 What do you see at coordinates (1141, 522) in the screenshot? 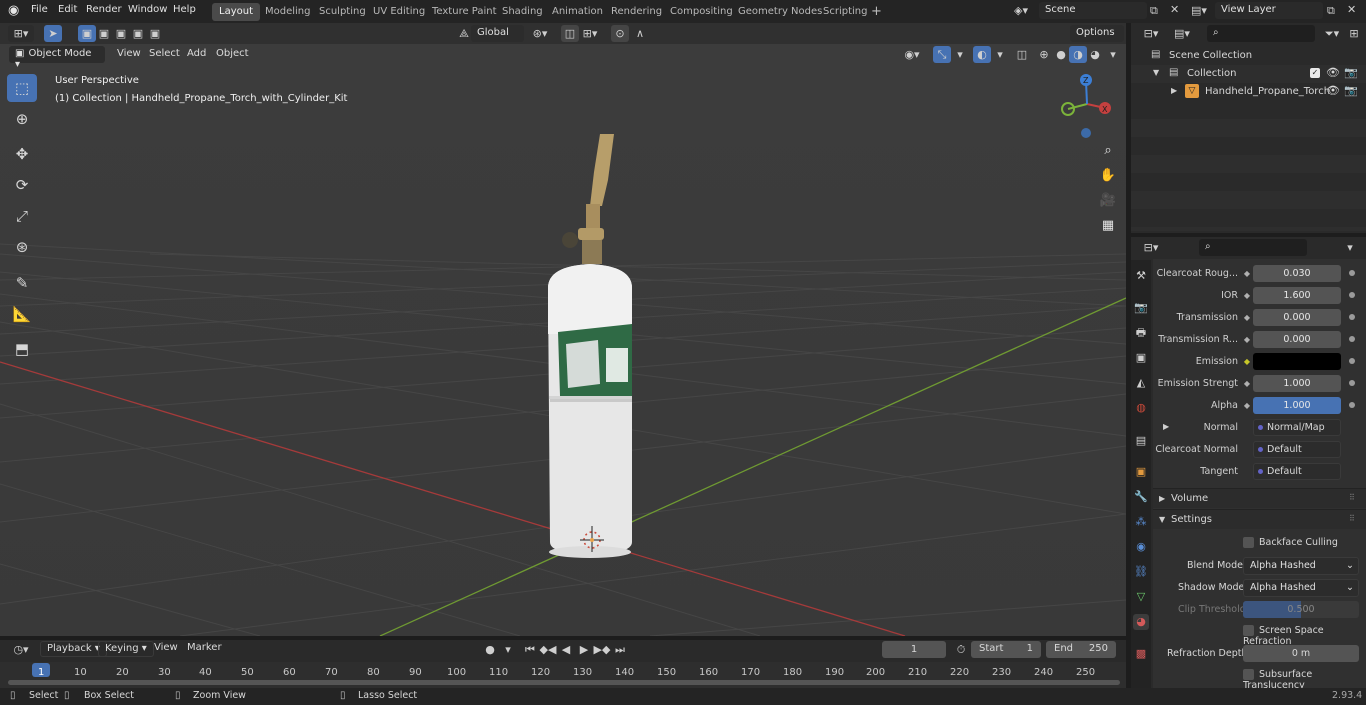
I see `particles-tab-icon: ⁂` at bounding box center [1141, 522].